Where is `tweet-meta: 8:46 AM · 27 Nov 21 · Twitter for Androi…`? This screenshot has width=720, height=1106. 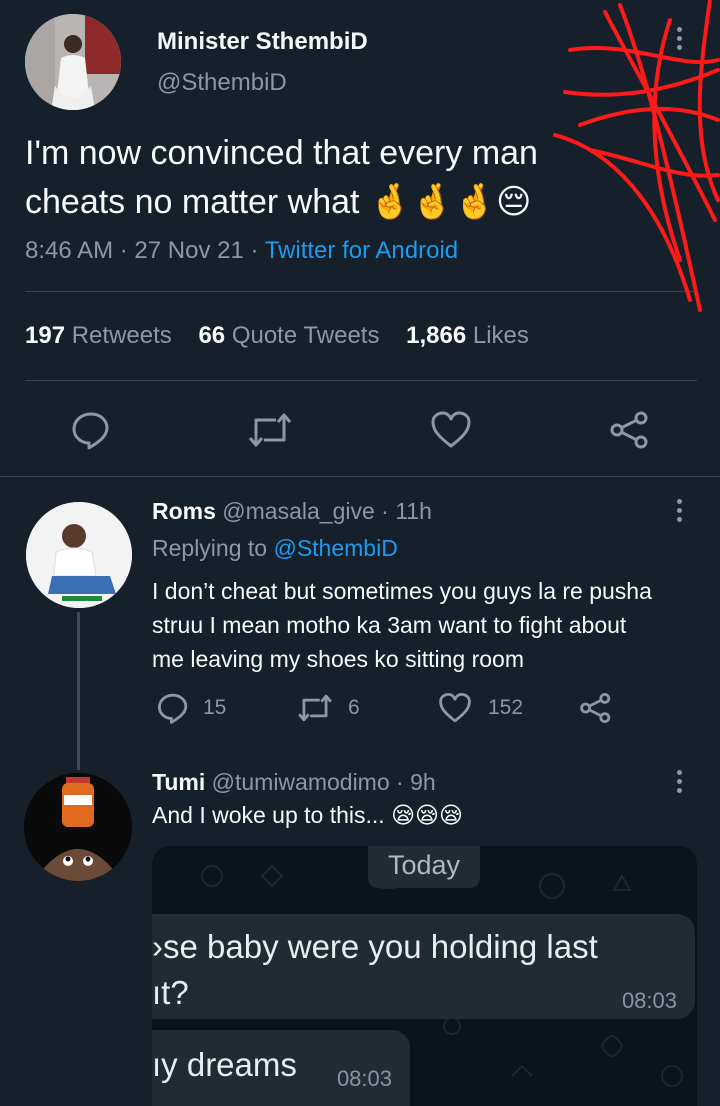
tweet-meta: 8:46 AM · 27 Nov 21 · Twitter for Androi… is located at coordinates (241, 251).